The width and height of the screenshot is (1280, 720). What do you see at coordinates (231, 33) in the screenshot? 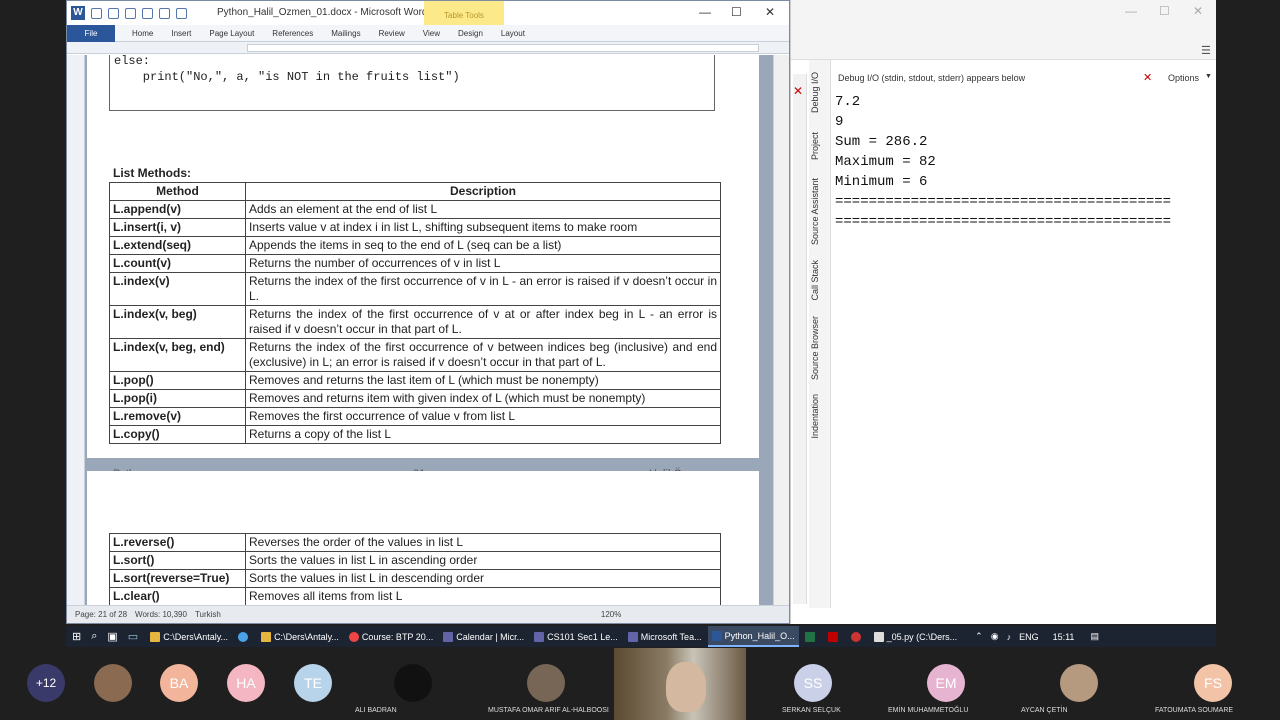
I see `tab-page-layout: Page Layout` at bounding box center [231, 33].